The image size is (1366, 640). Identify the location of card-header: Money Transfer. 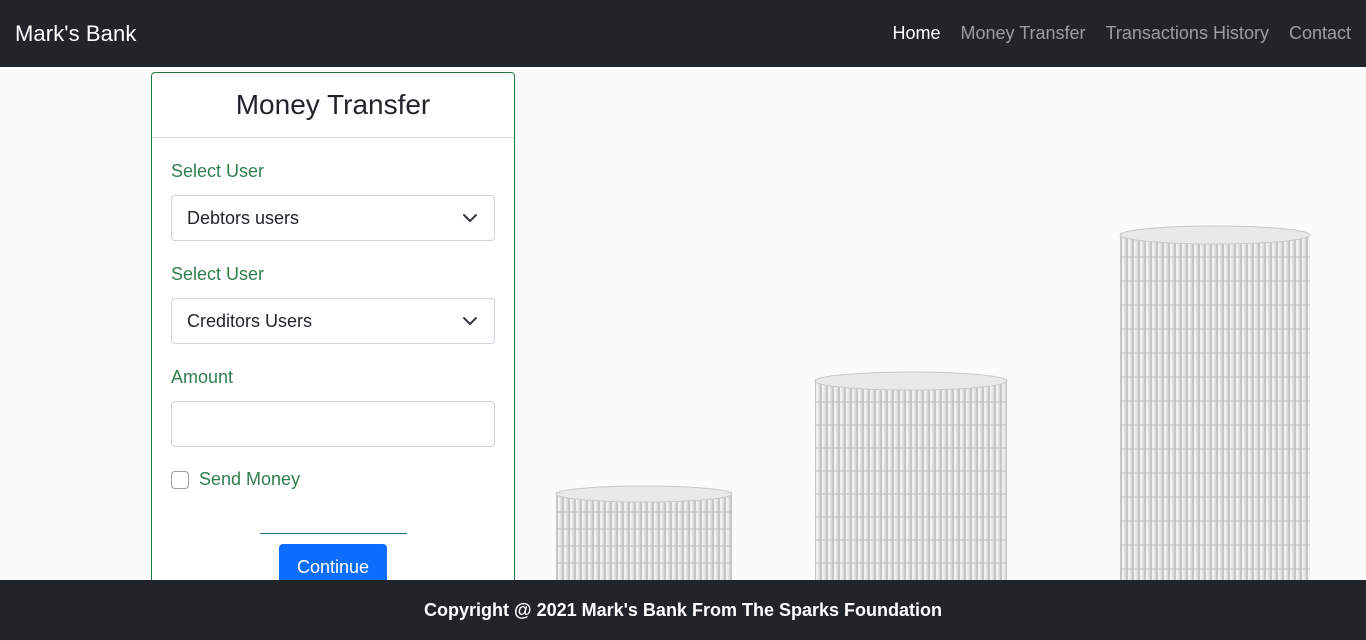
(333, 105).